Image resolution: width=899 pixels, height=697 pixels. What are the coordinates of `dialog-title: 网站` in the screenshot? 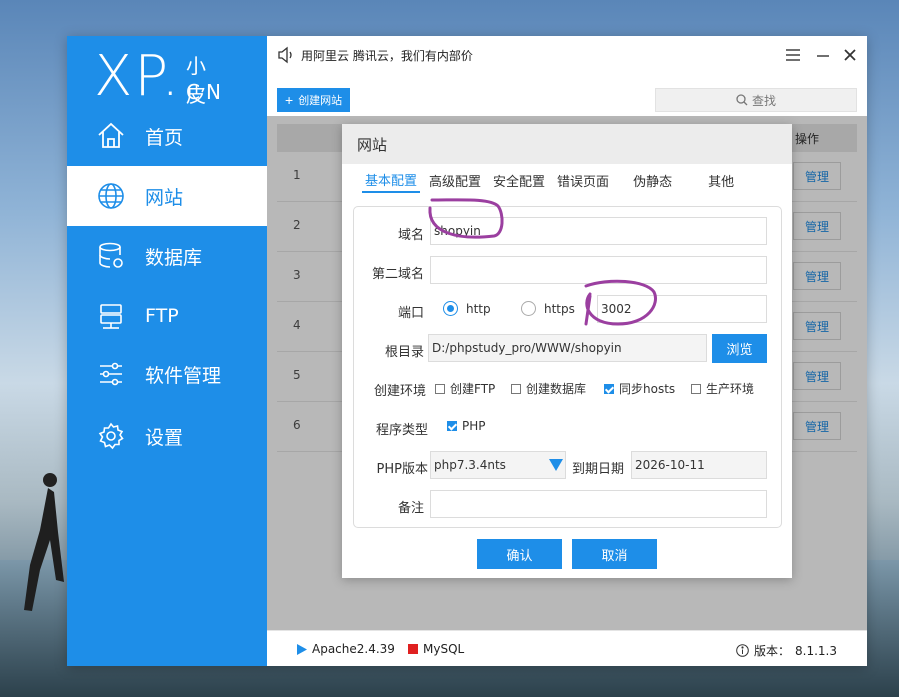 It's located at (372, 144).